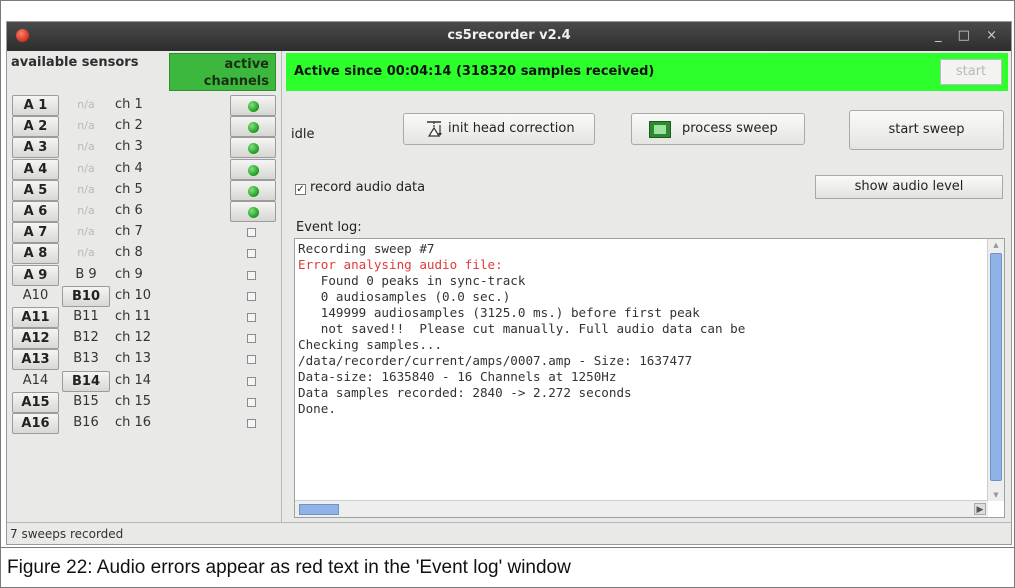 The image size is (1015, 588). I want to click on sensor-b-6: n/a, so click(86, 210).